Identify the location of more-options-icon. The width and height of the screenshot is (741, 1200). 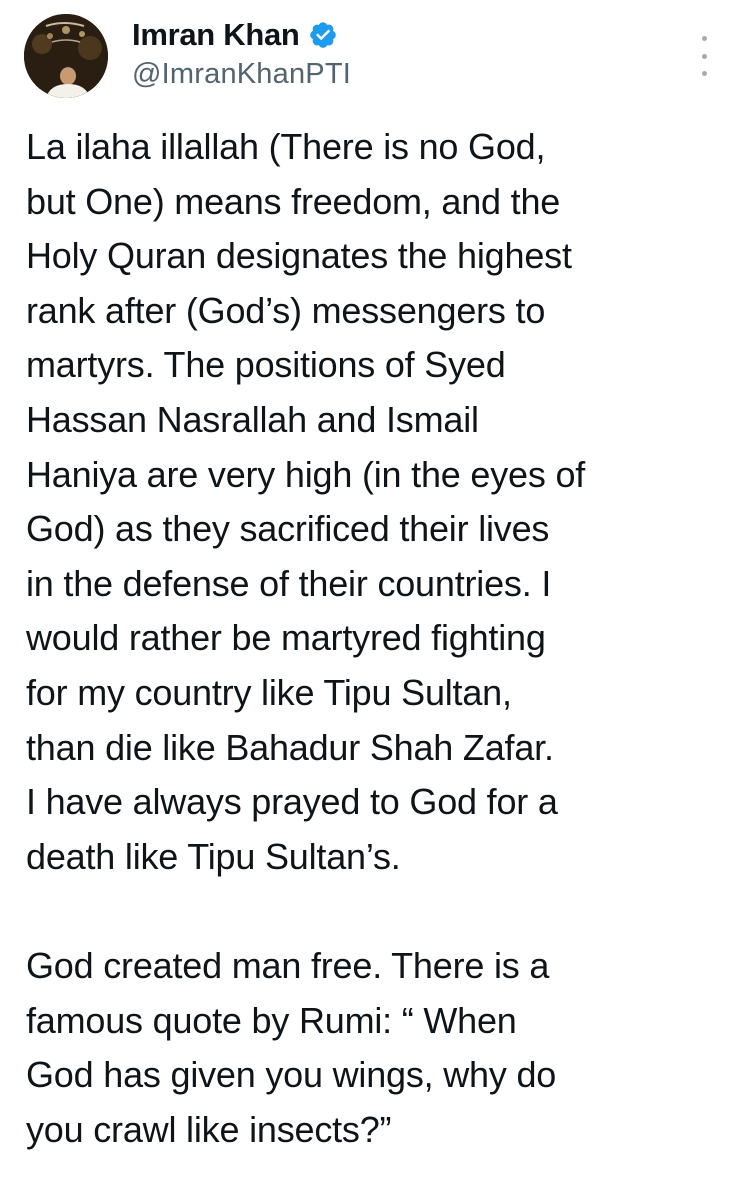
(704, 56).